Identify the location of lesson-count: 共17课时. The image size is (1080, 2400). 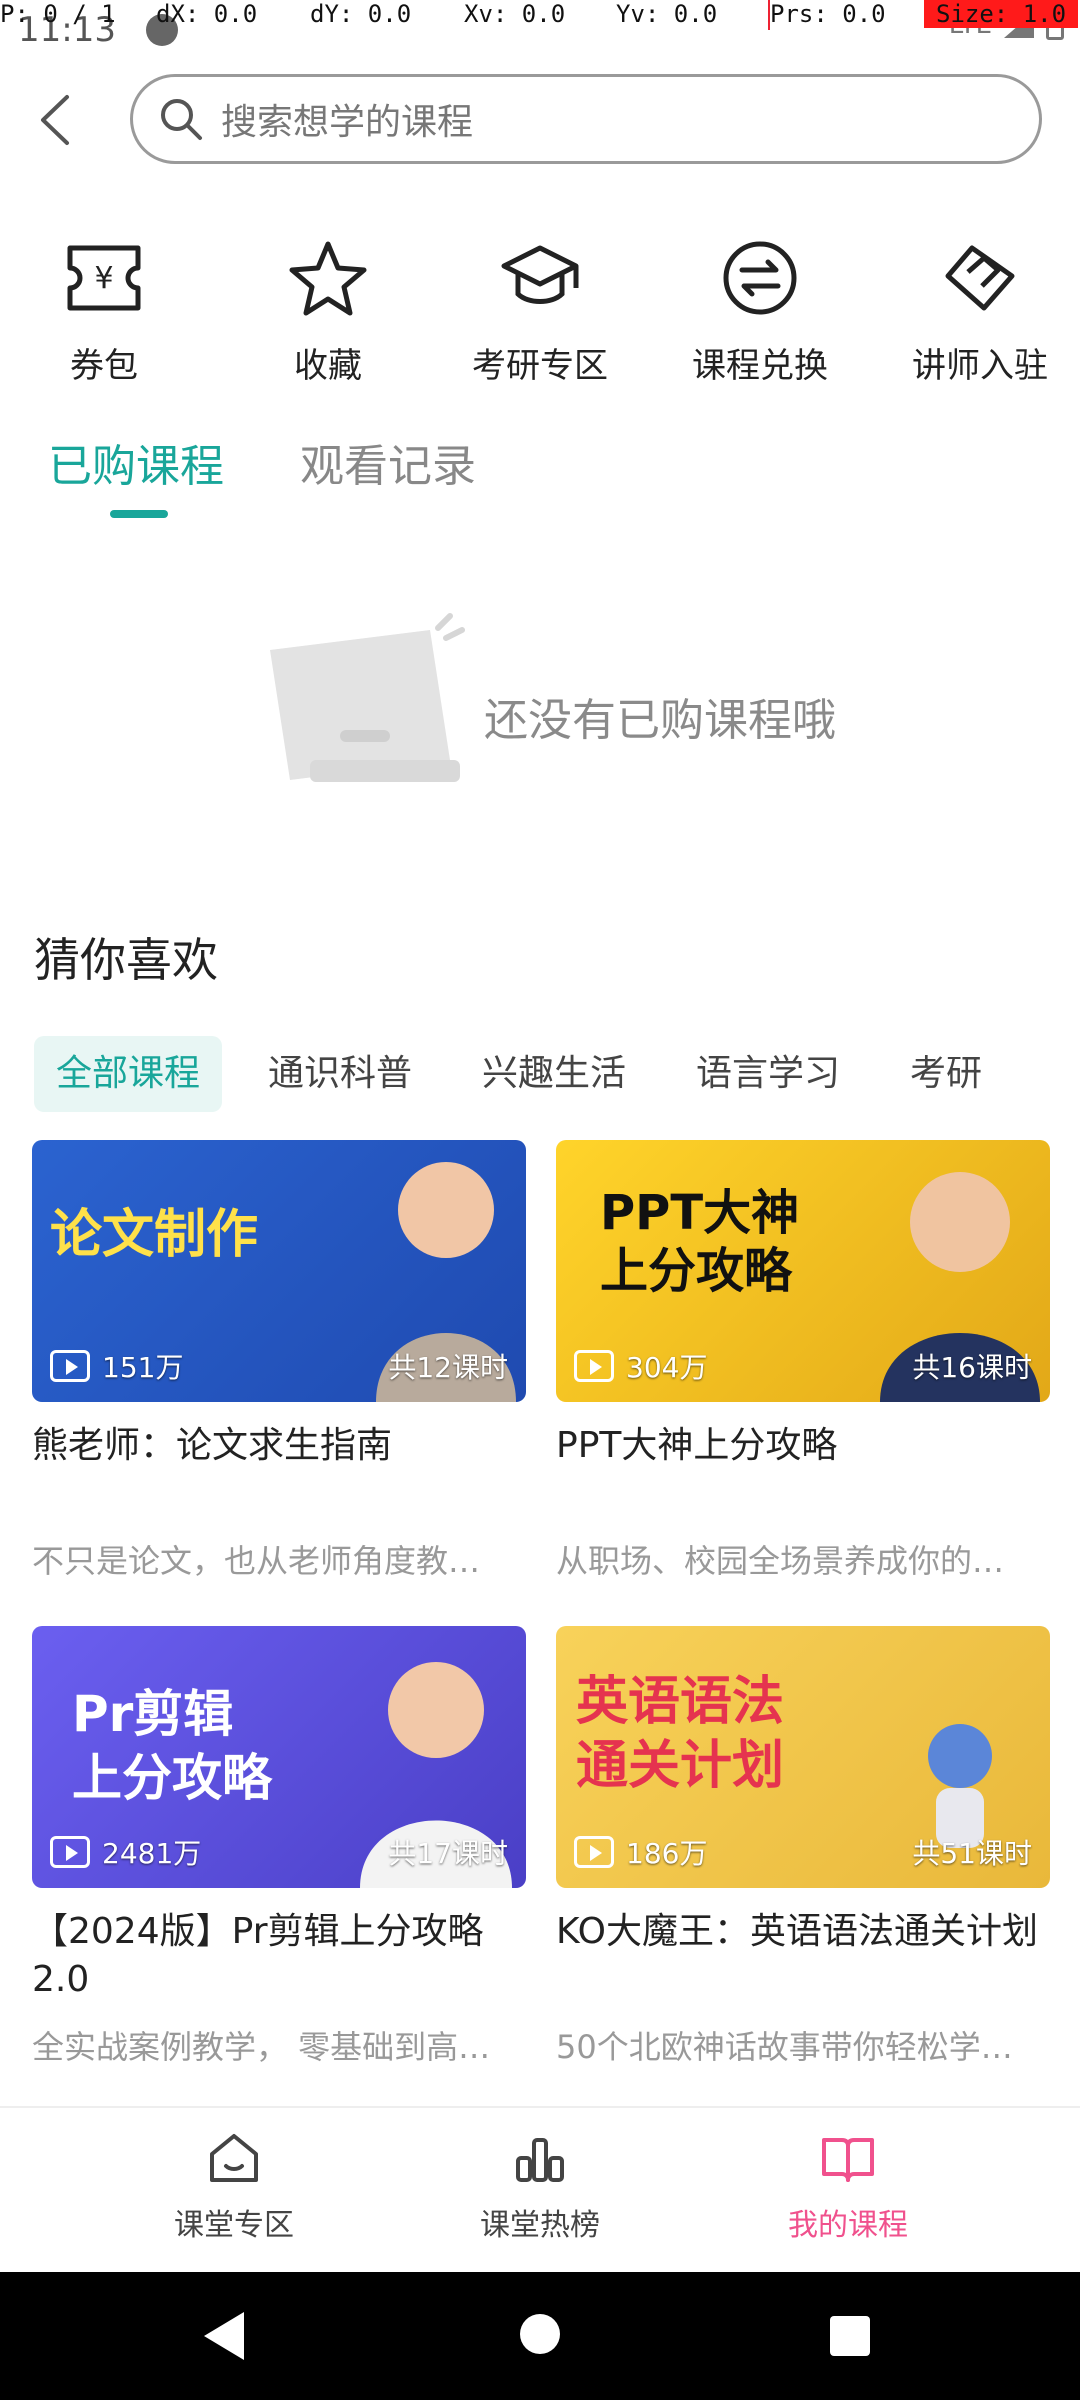
(448, 1853).